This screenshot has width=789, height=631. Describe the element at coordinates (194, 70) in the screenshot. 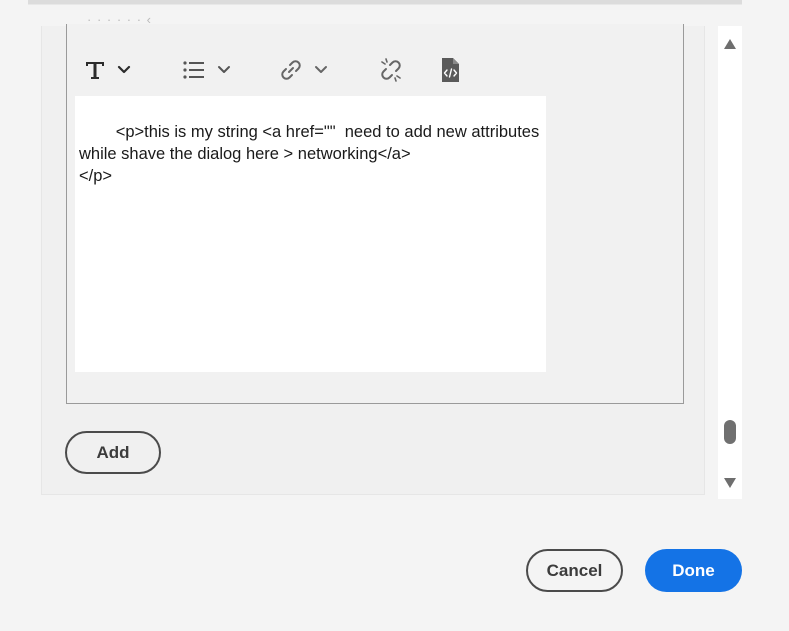

I see `bulleted-list-icon` at that location.